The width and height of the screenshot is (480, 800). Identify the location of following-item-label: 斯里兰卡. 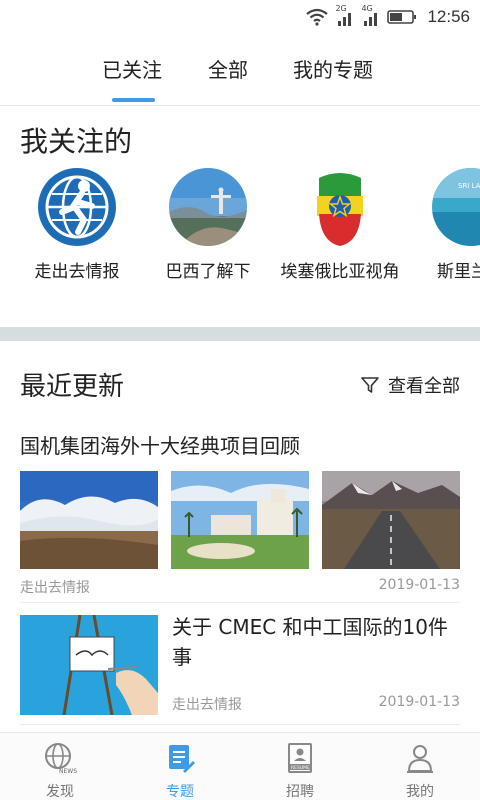
(458, 272).